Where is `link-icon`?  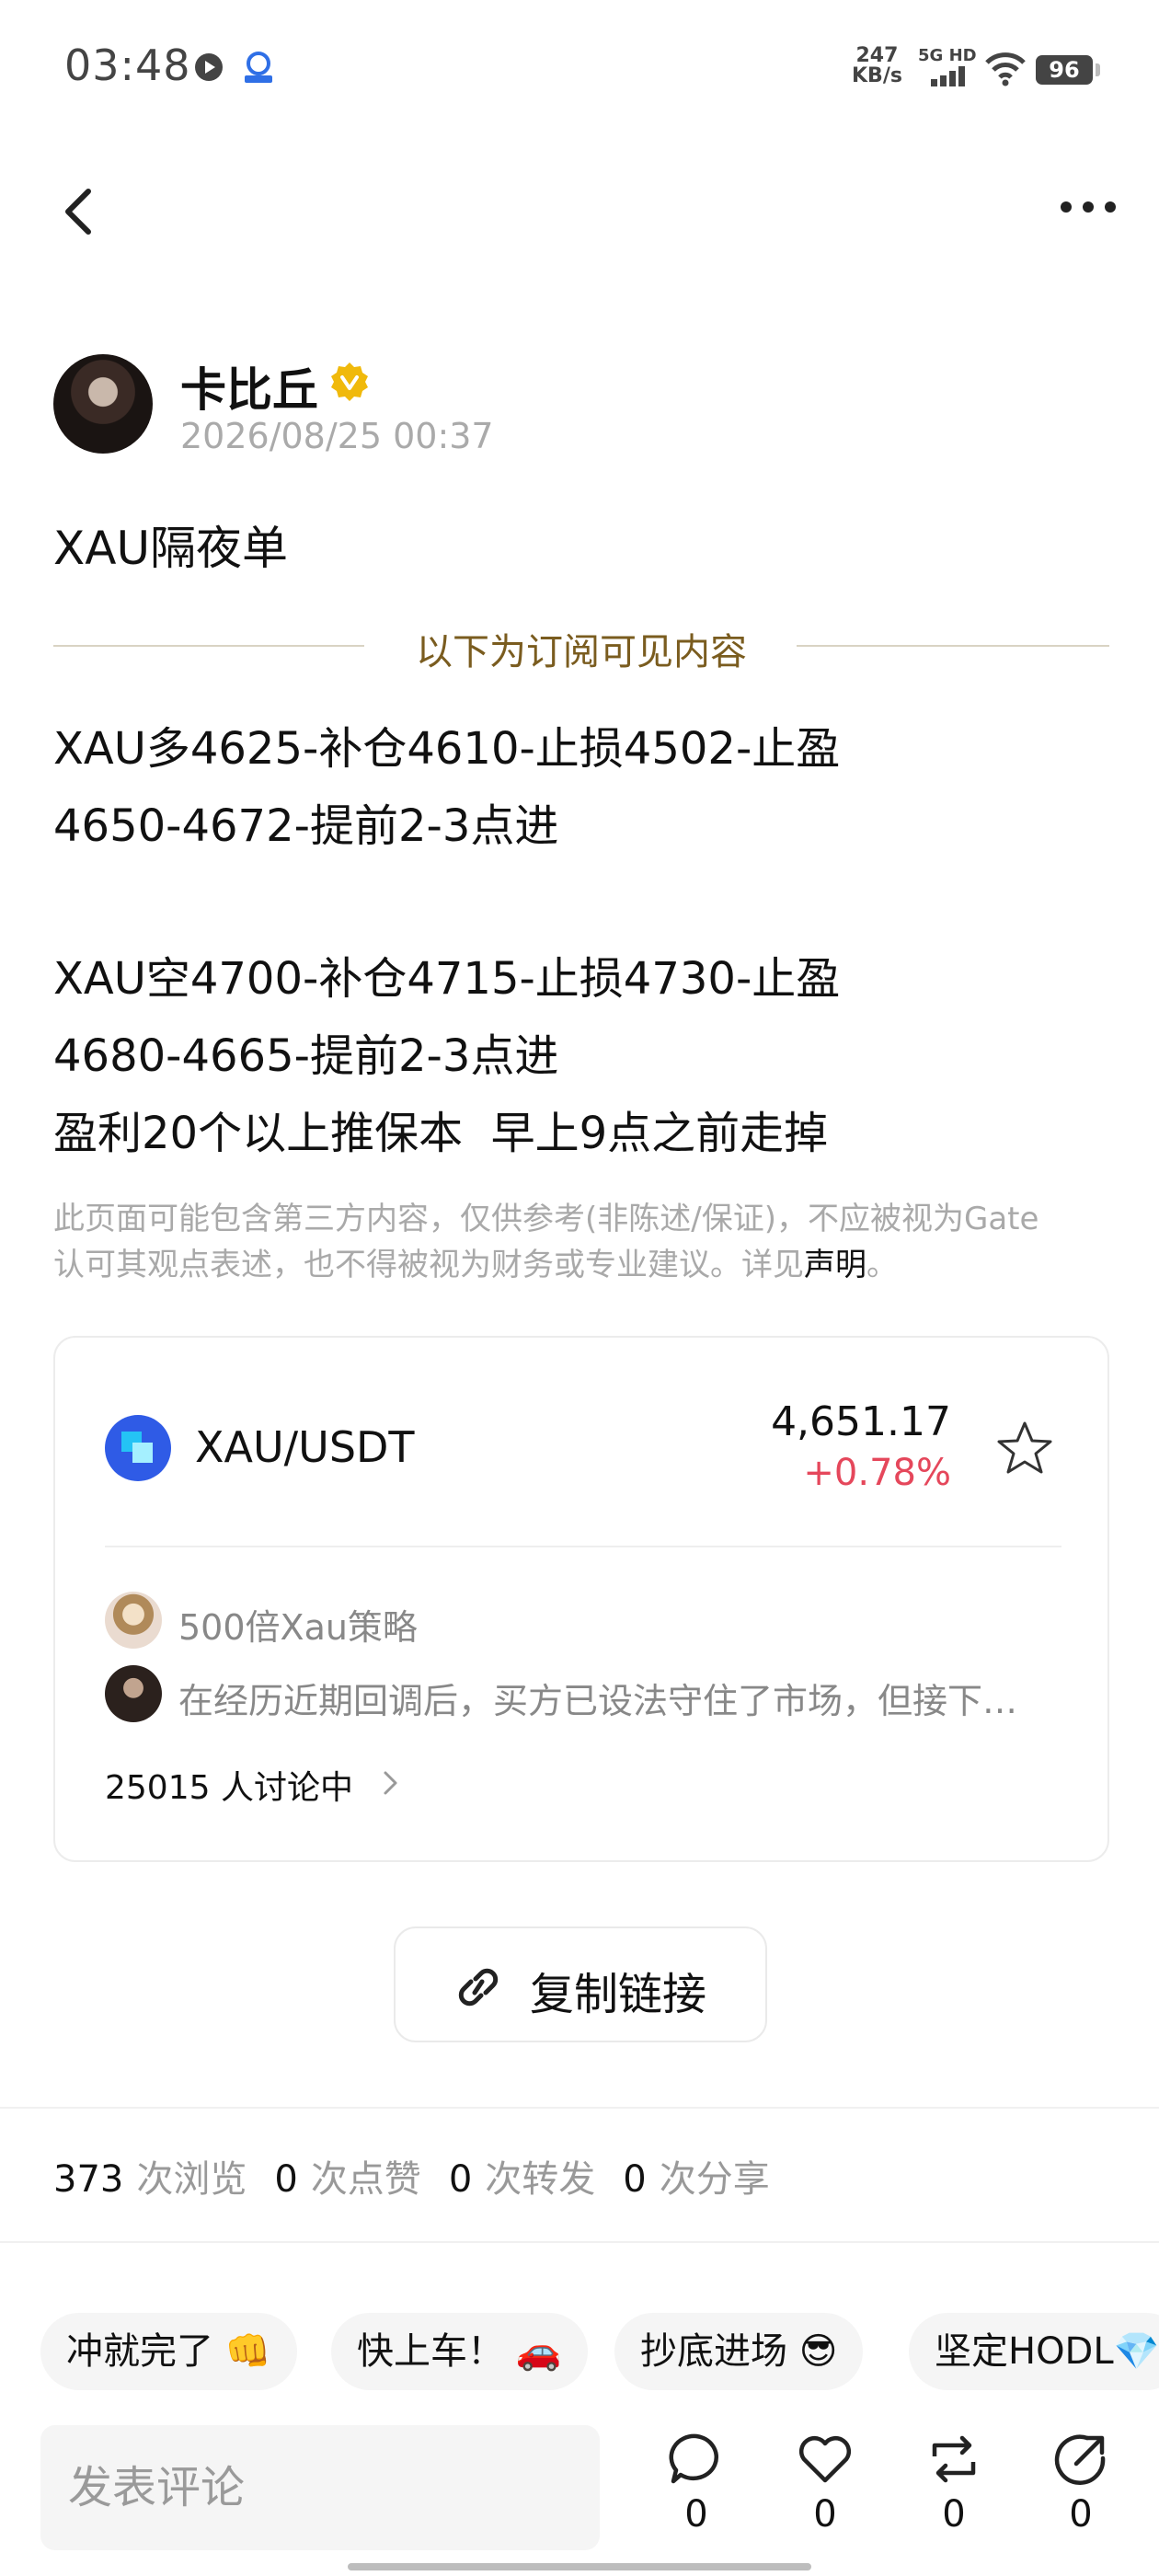
link-icon is located at coordinates (478, 1987).